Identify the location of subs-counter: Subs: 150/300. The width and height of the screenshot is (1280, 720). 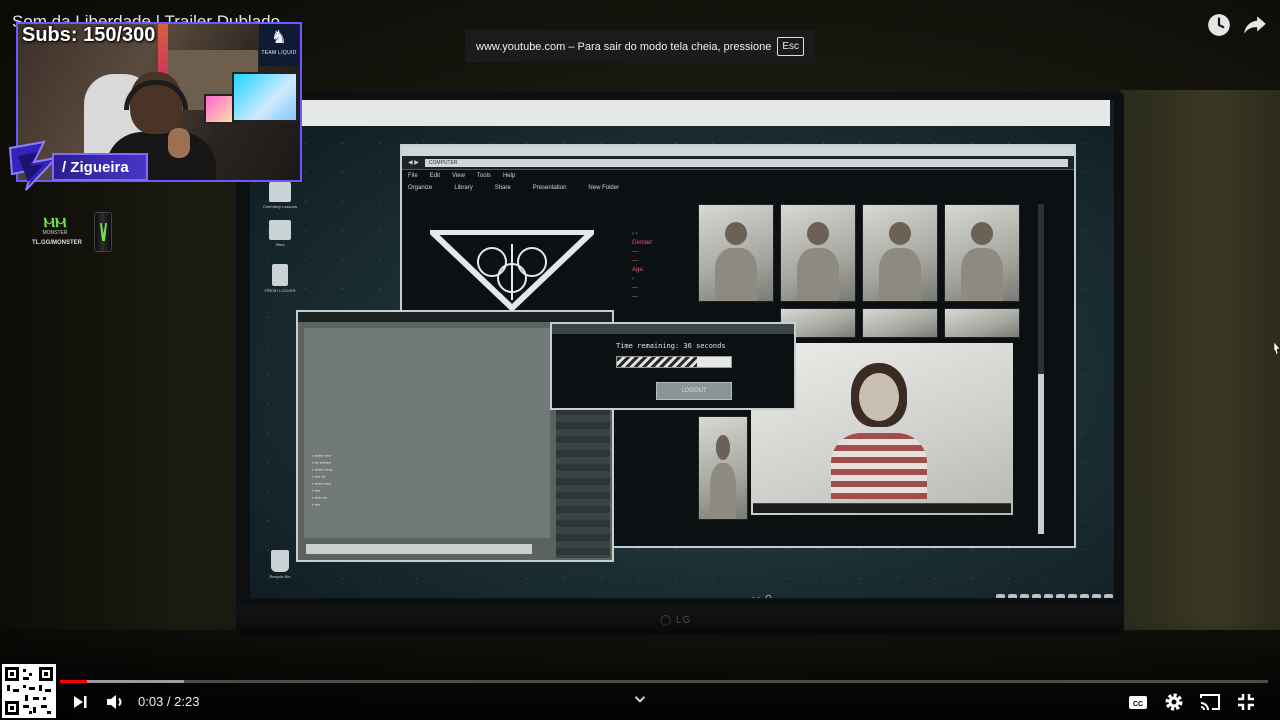
(89, 35).